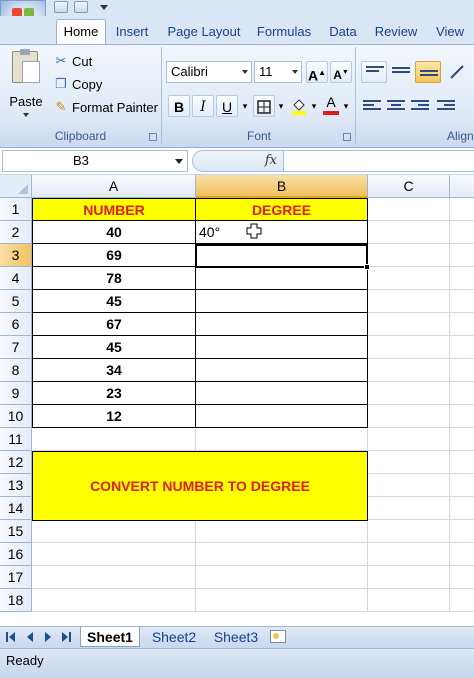 This screenshot has width=474, height=678. Describe the element at coordinates (16, 209) in the screenshot. I see `row-header-1: 1` at that location.